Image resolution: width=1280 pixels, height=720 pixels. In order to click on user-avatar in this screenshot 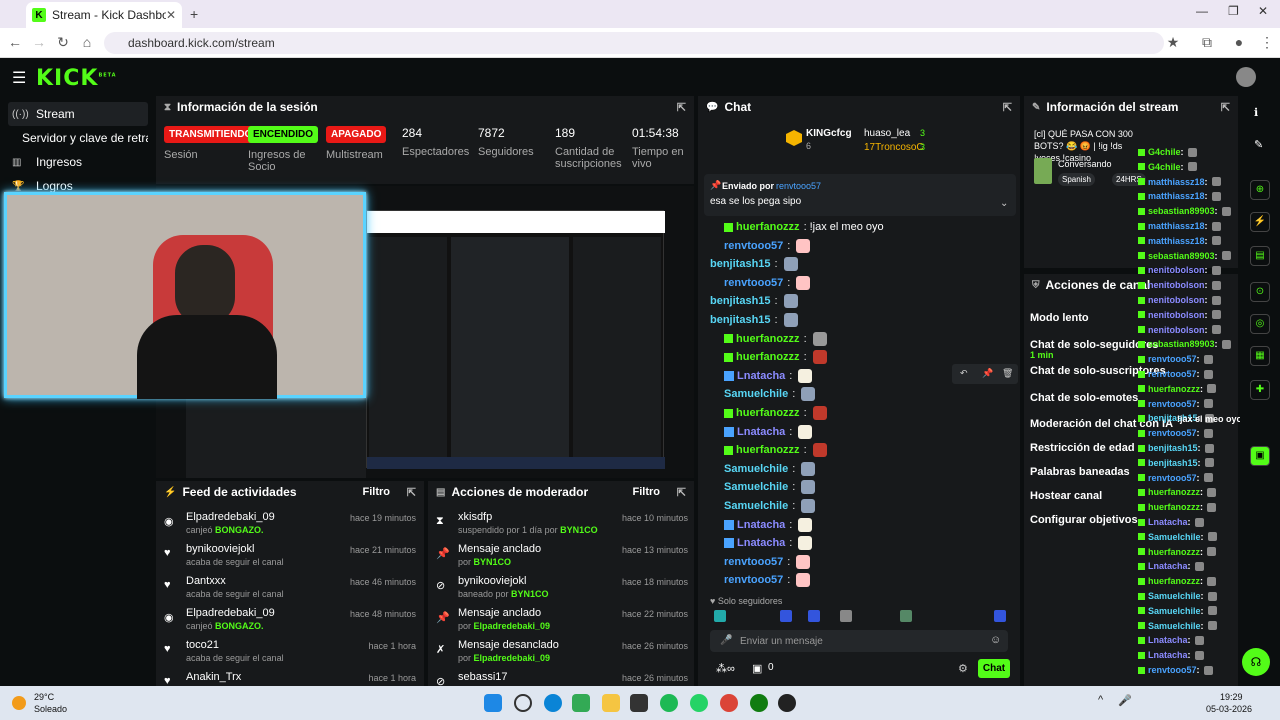, I will do `click(1246, 77)`.